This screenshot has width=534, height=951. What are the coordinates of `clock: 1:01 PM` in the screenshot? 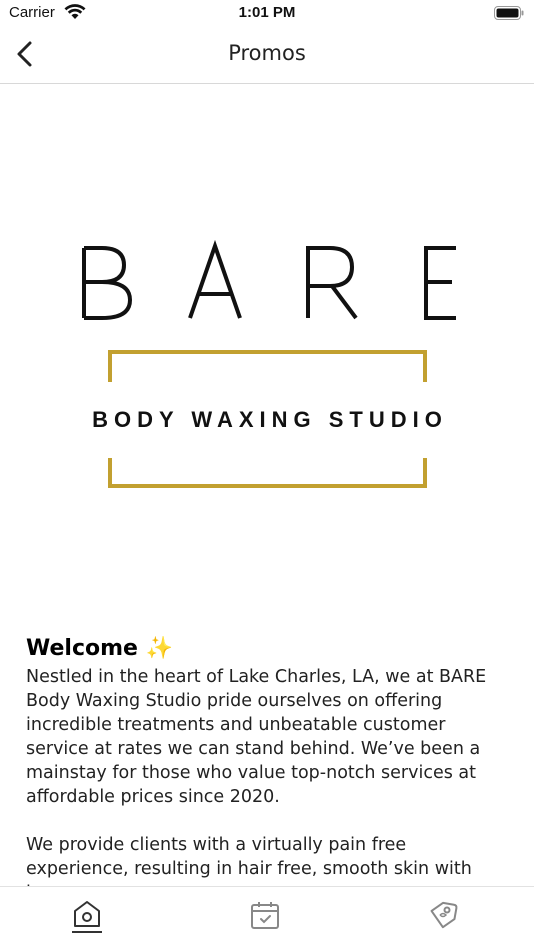 It's located at (267, 12).